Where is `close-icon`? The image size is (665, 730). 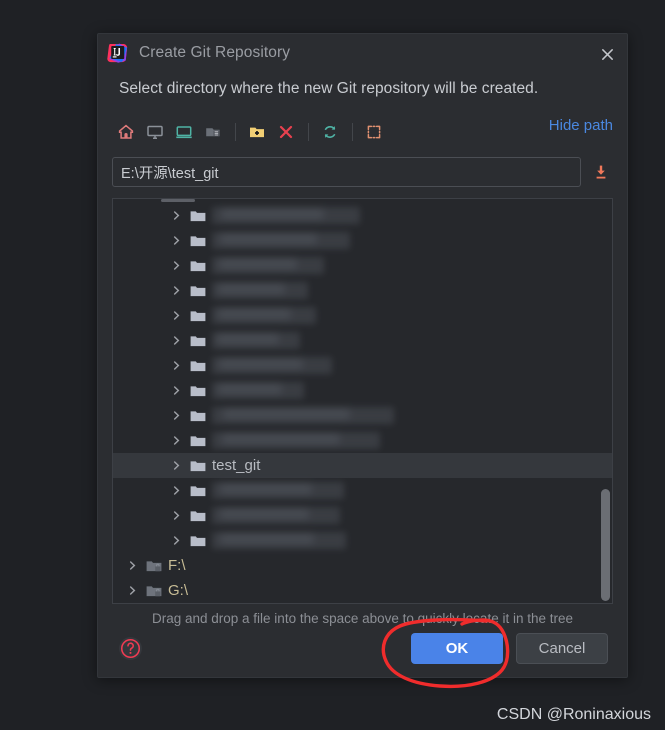 close-icon is located at coordinates (607, 54).